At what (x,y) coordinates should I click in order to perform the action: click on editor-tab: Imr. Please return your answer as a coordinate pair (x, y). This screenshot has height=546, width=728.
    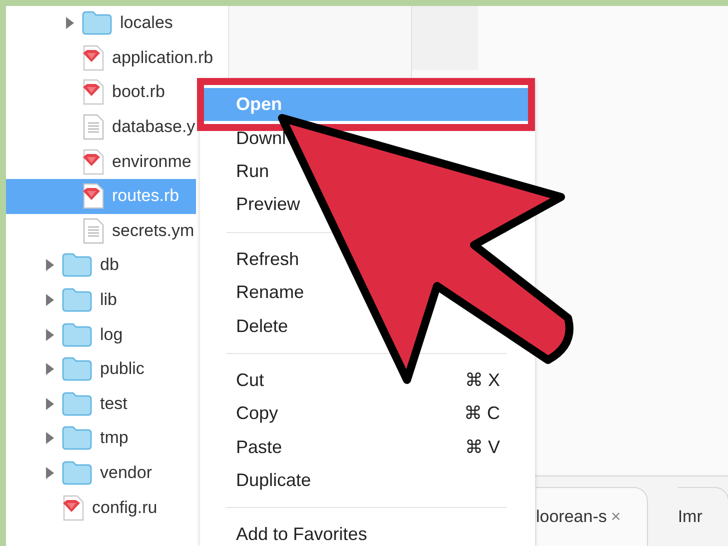
    Looking at the image, I should click on (703, 516).